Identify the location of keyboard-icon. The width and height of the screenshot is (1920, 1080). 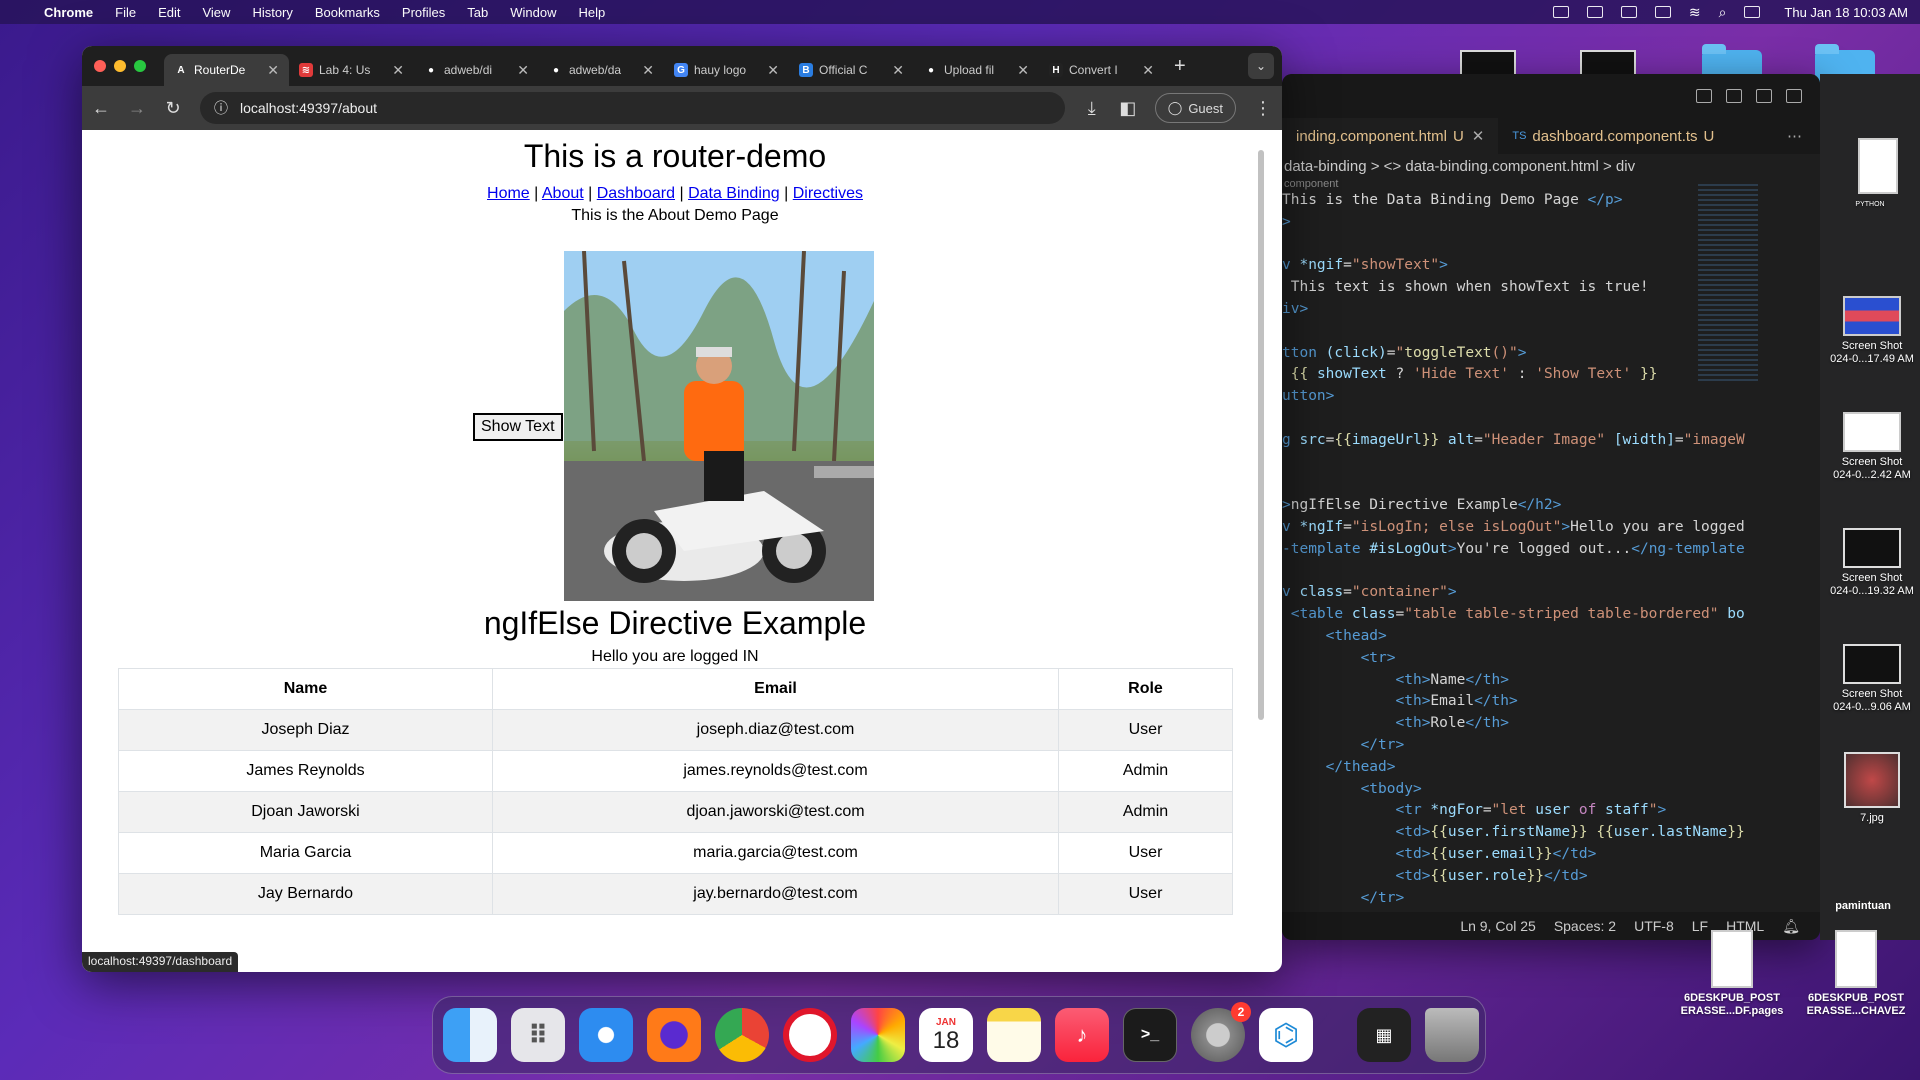
(1594, 12).